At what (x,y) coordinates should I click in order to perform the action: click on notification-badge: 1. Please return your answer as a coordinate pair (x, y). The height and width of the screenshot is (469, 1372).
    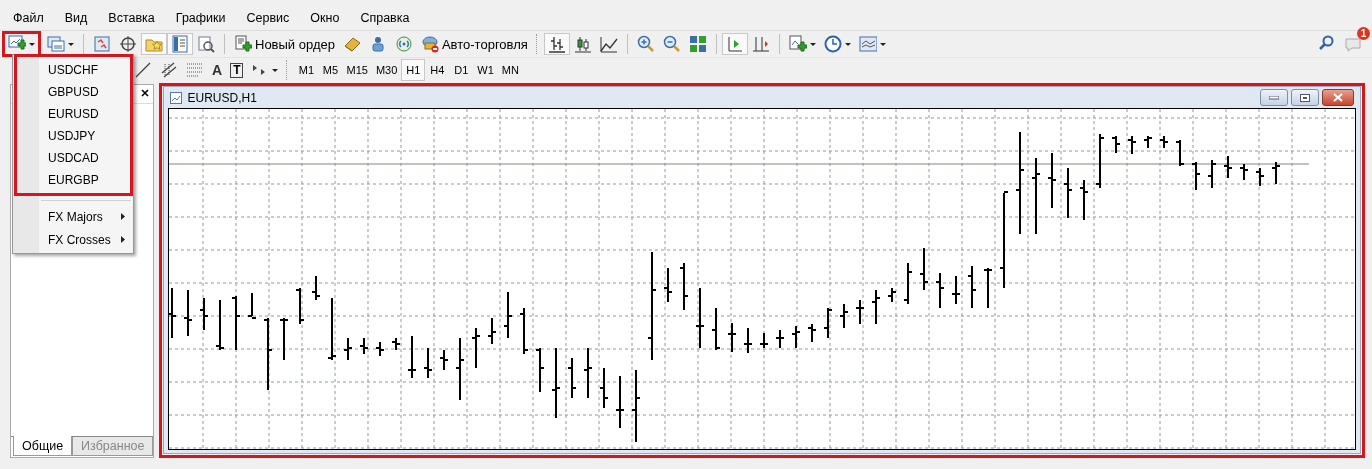
    Looking at the image, I should click on (1363, 33).